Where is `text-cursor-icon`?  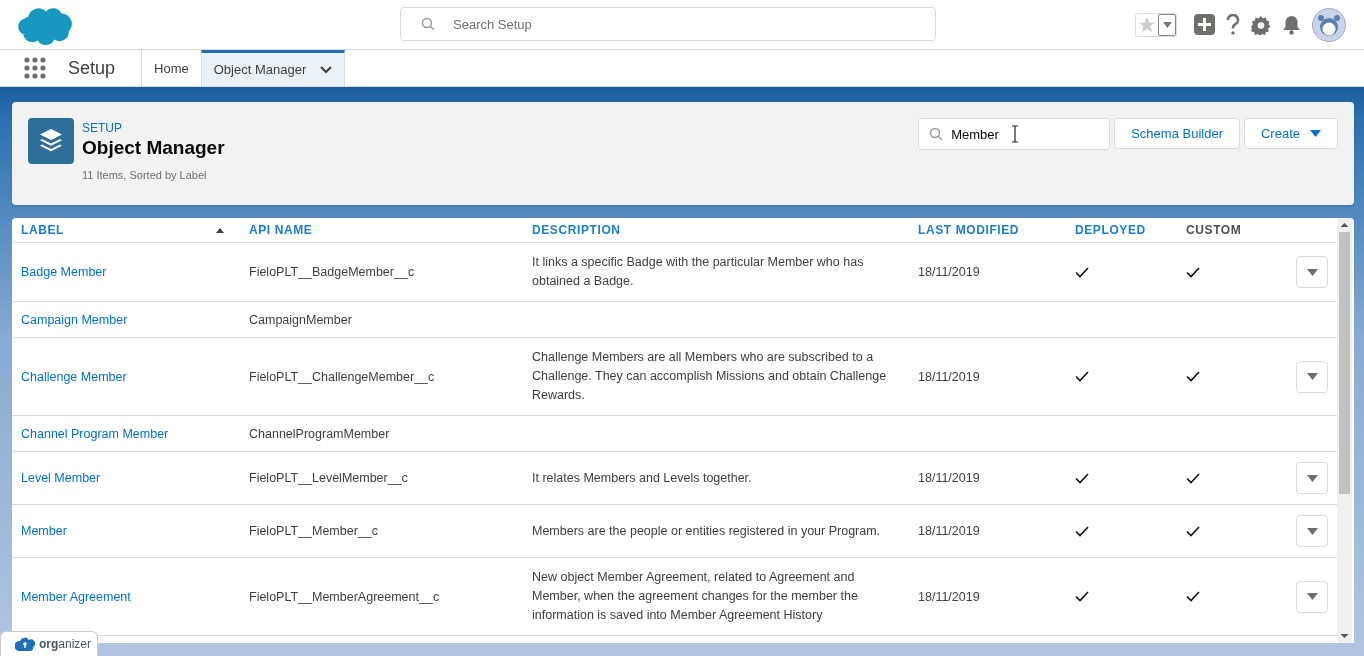
text-cursor-icon is located at coordinates (1015, 134).